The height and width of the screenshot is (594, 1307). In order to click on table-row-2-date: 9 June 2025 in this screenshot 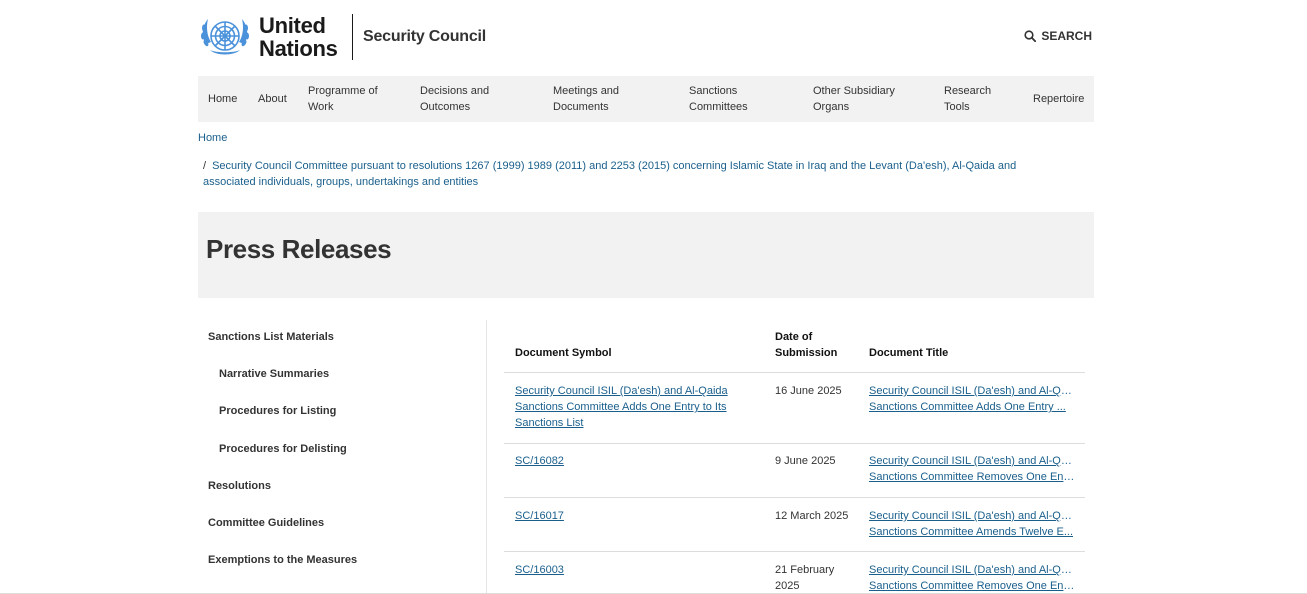, I will do `click(805, 461)`.